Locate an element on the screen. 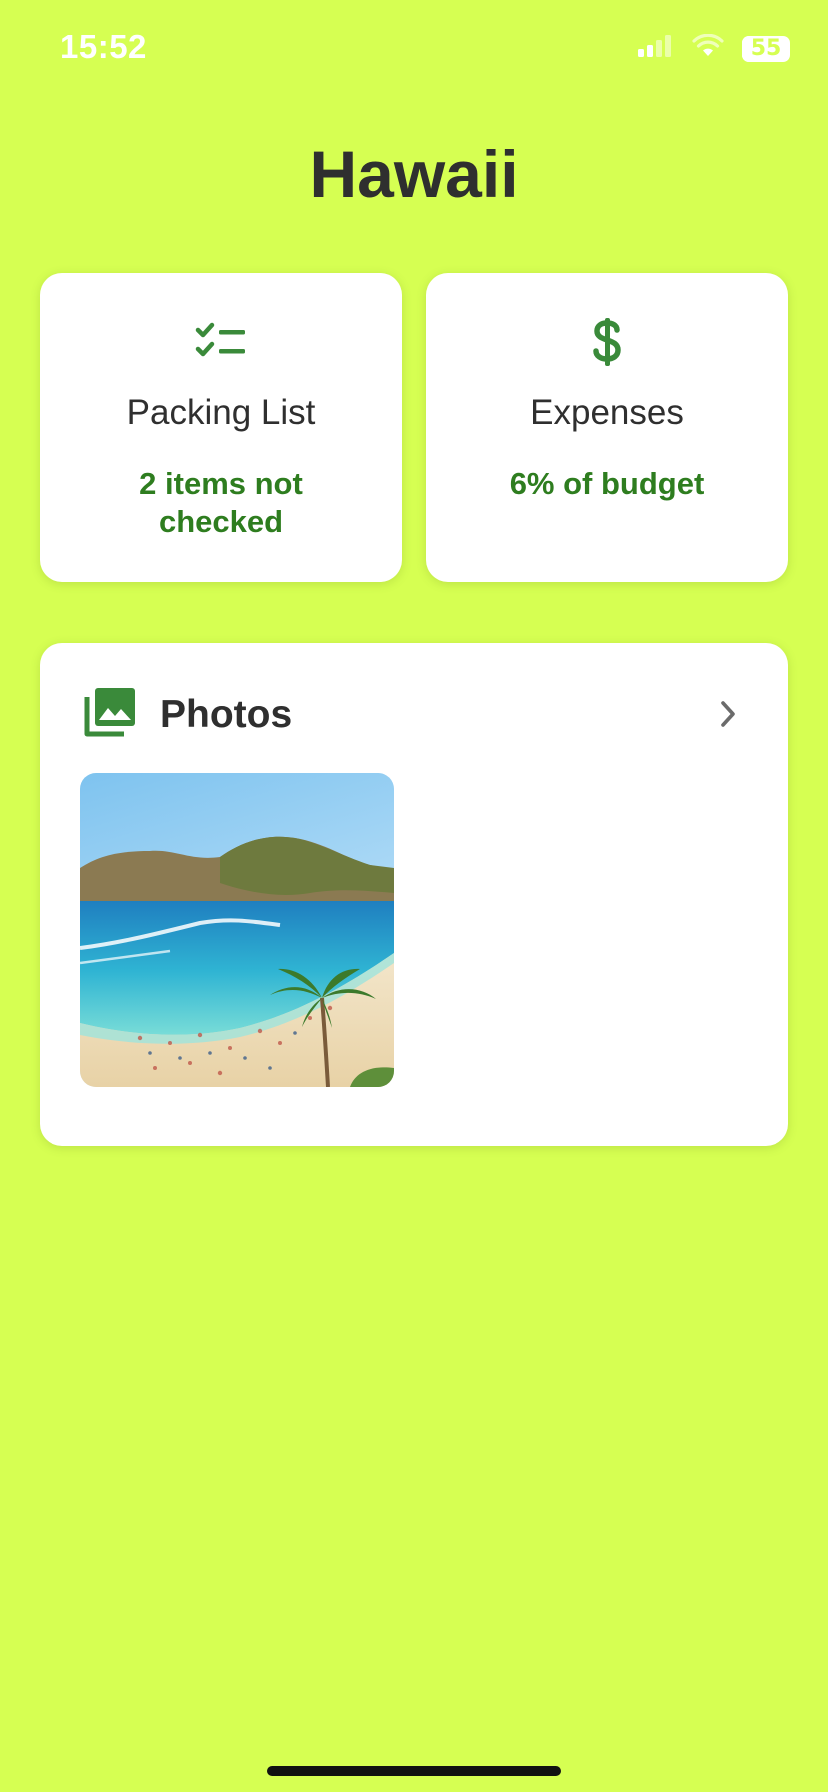 The image size is (828, 1792). photo-library-icon is located at coordinates (110, 714).